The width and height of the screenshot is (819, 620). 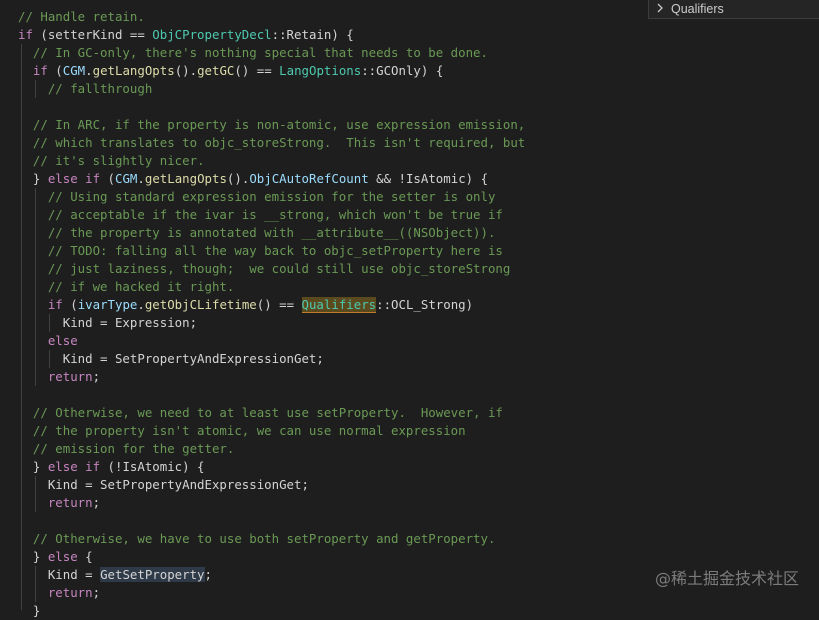 I want to click on code-token: getObjCLifetime, so click(x=200, y=304).